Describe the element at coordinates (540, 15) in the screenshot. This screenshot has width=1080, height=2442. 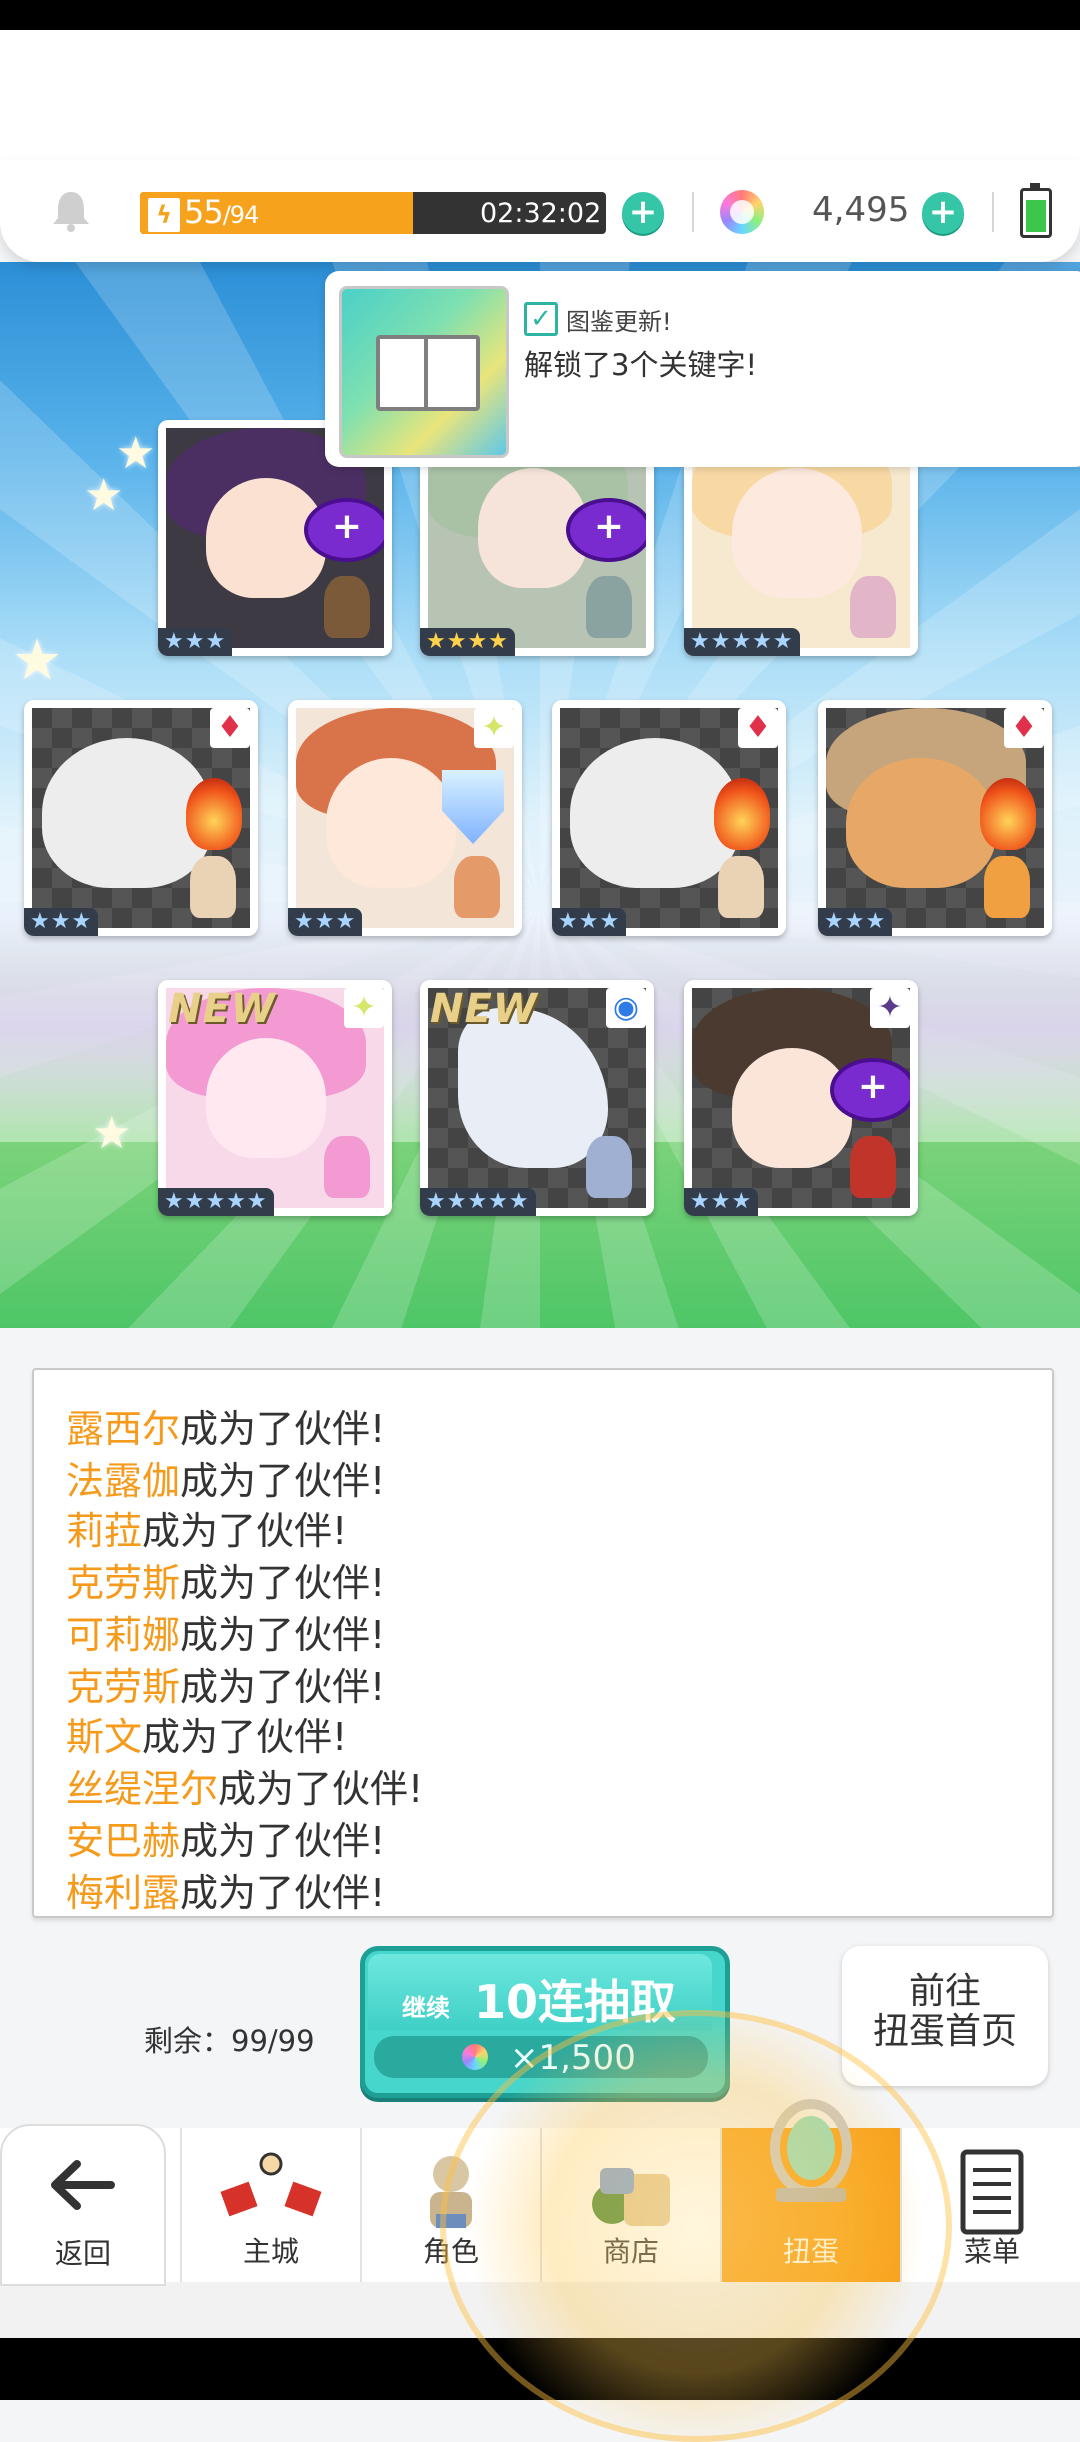
I see `status-bar` at that location.